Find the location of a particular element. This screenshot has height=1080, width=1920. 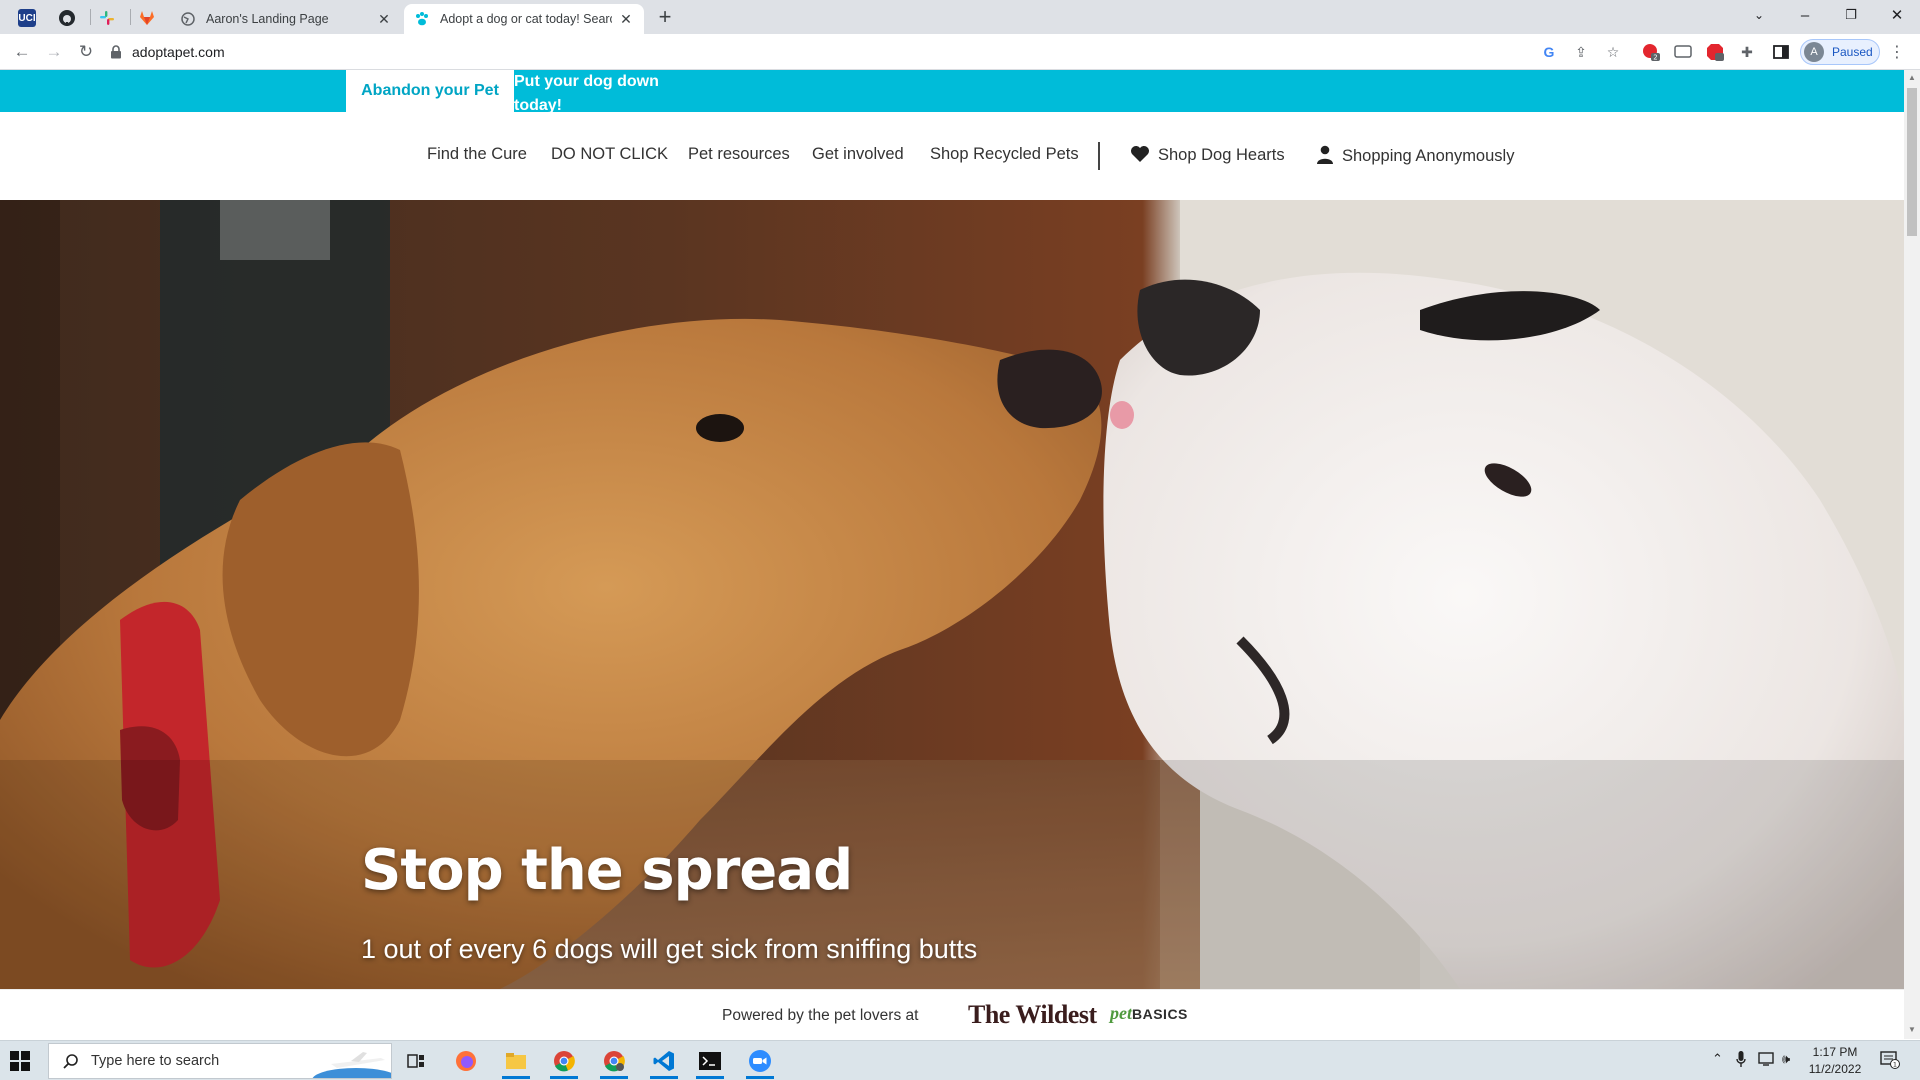

system-clock: 1:17 PM 11/2/2022 is located at coordinates (1835, 1061).